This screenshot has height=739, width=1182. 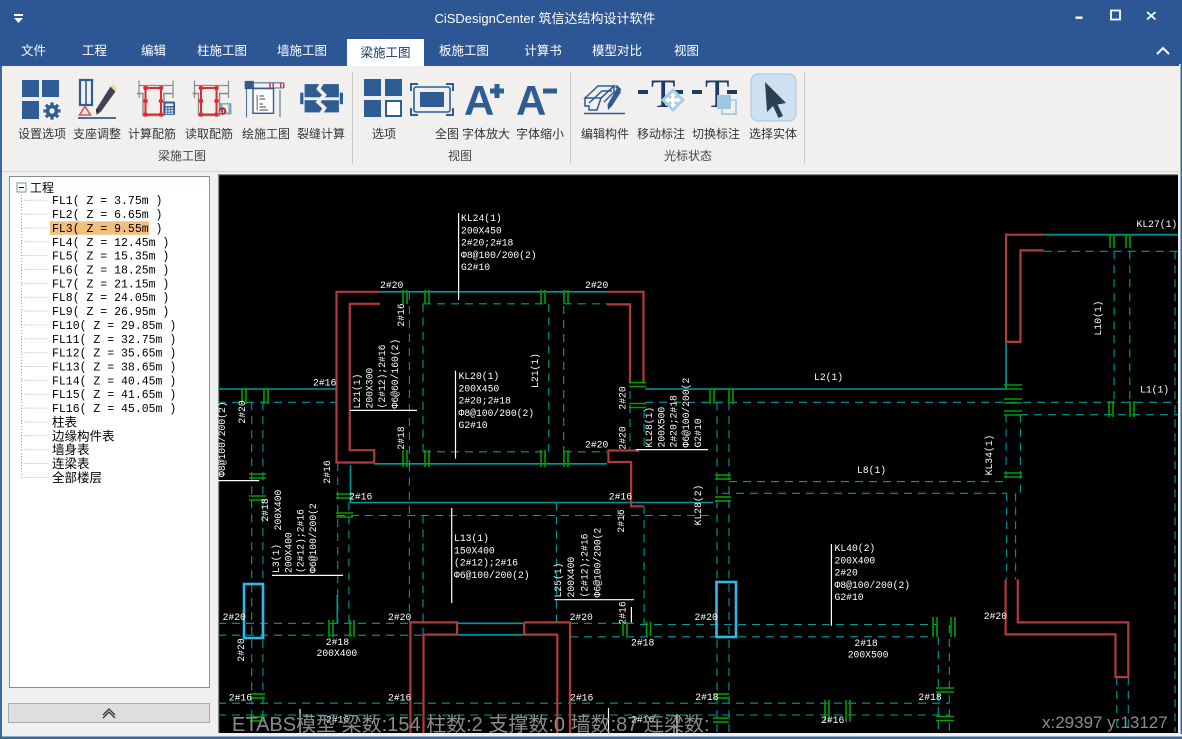 What do you see at coordinates (716, 133) in the screenshot?
I see `svg-text: 切换标注` at bounding box center [716, 133].